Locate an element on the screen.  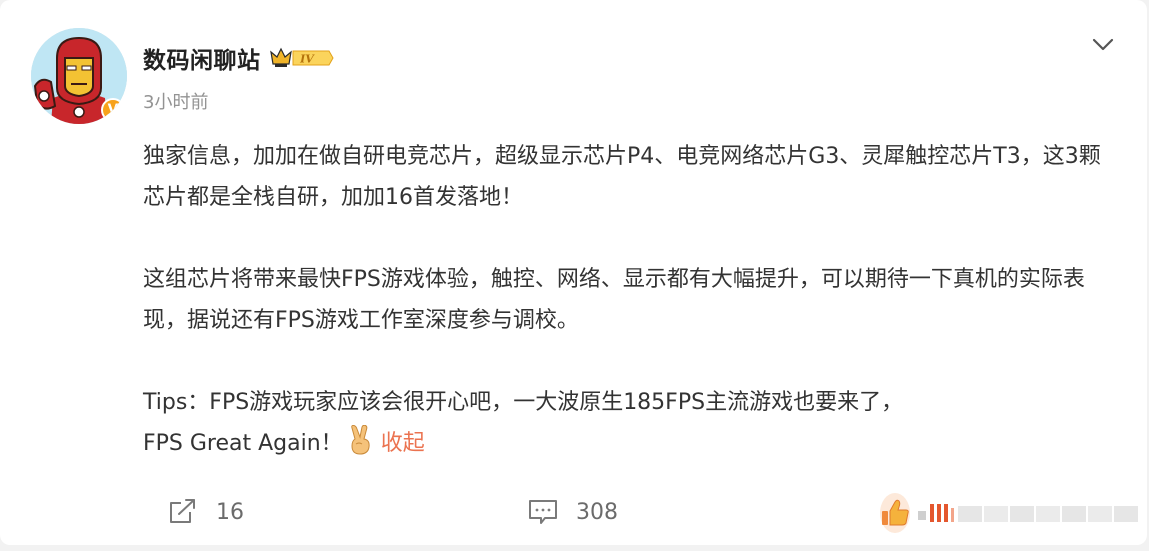
post-paragraph: Tips：FPS游戏玩家应该会很开心吧，一大波原生185FPS主流游戏也要来了， is located at coordinates (523, 402).